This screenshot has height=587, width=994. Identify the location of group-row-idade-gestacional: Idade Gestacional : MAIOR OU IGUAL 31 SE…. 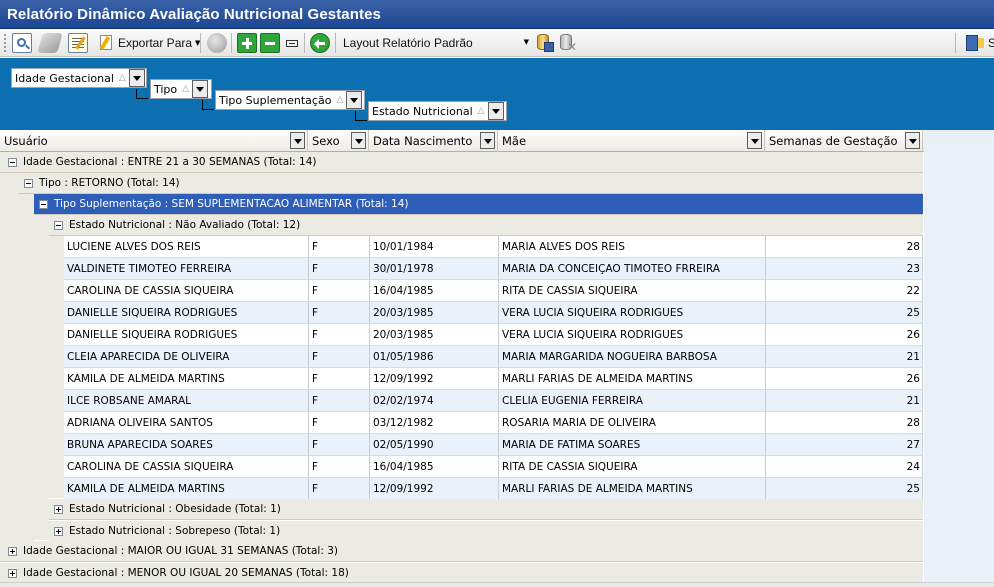
(461, 551).